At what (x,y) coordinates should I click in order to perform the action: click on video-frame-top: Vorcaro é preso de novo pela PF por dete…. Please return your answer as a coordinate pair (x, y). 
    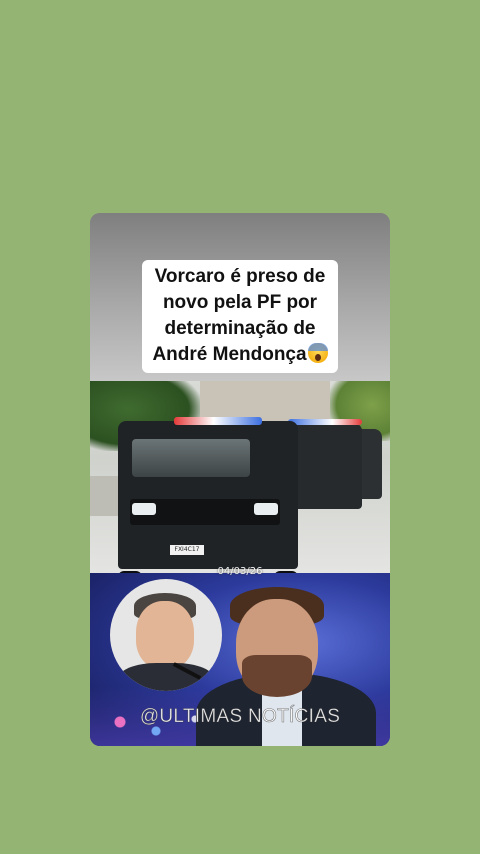
    Looking at the image, I should click on (240, 298).